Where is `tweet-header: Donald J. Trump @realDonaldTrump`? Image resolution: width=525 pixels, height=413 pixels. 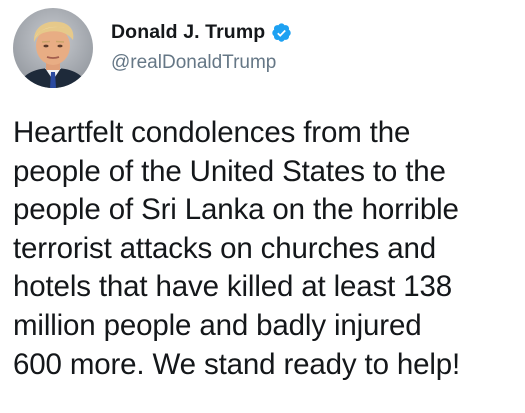 tweet-header: Donald J. Trump @realDonaldTrump is located at coordinates (152, 49).